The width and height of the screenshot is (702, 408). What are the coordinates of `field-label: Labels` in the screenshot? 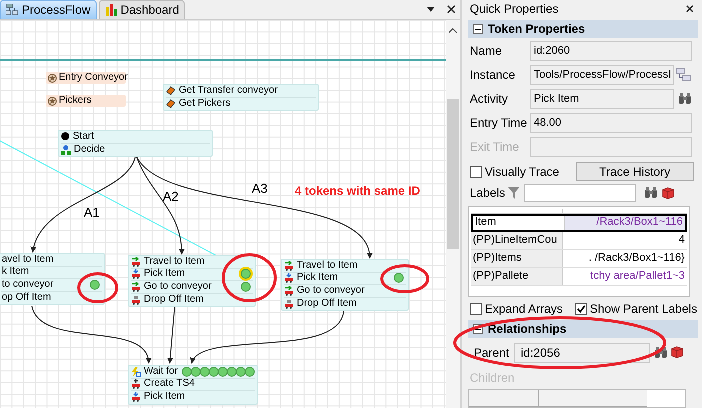 It's located at (487, 193).